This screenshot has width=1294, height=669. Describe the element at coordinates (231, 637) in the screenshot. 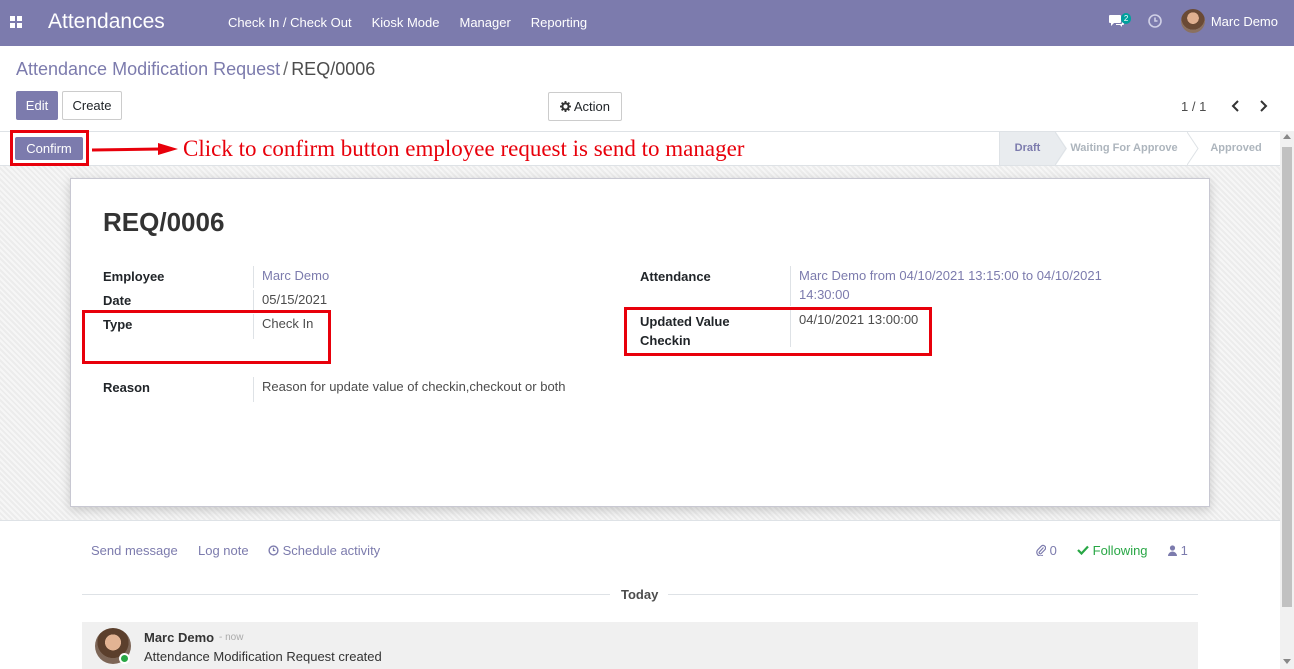

I see `message-time: - now` at that location.